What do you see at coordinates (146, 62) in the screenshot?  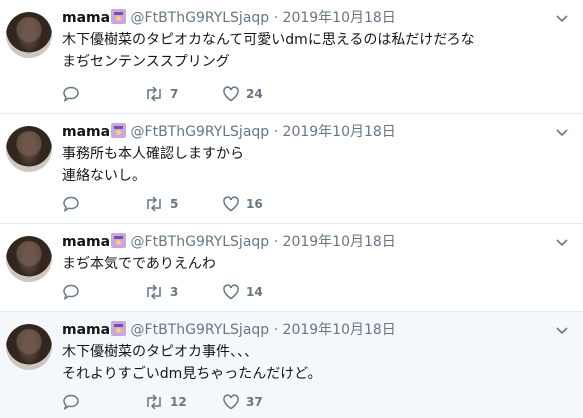 I see `tweet-text-line: まぢセンテンススプリング` at bounding box center [146, 62].